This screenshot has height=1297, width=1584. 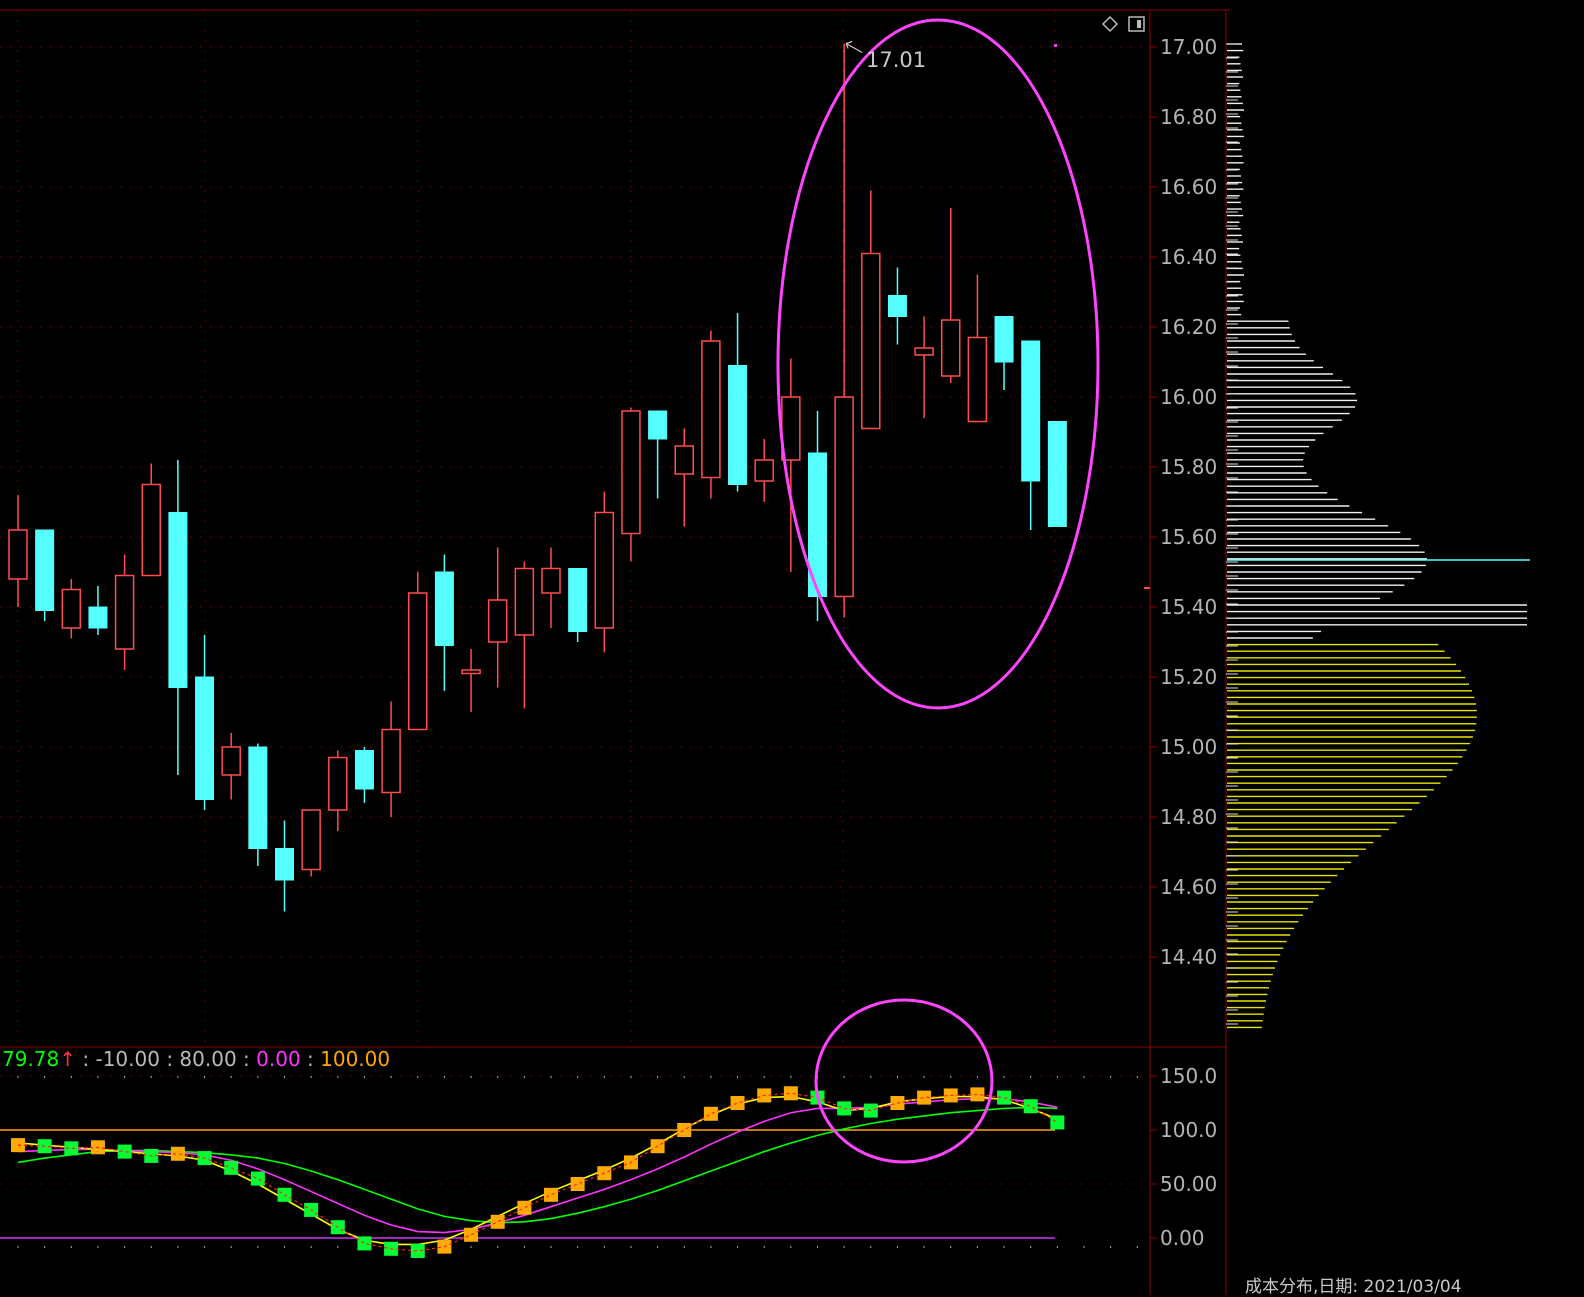 I want to click on ind-tick-label: 100.0, so click(x=1188, y=1130).